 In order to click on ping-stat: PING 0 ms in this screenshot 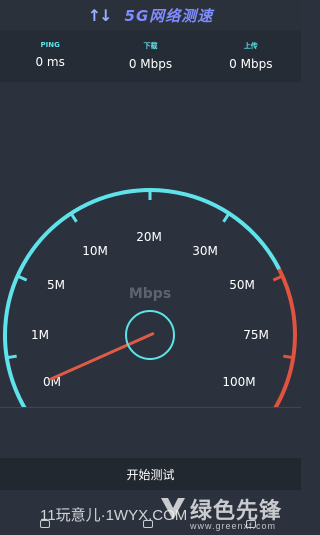, I will do `click(50, 55)`.